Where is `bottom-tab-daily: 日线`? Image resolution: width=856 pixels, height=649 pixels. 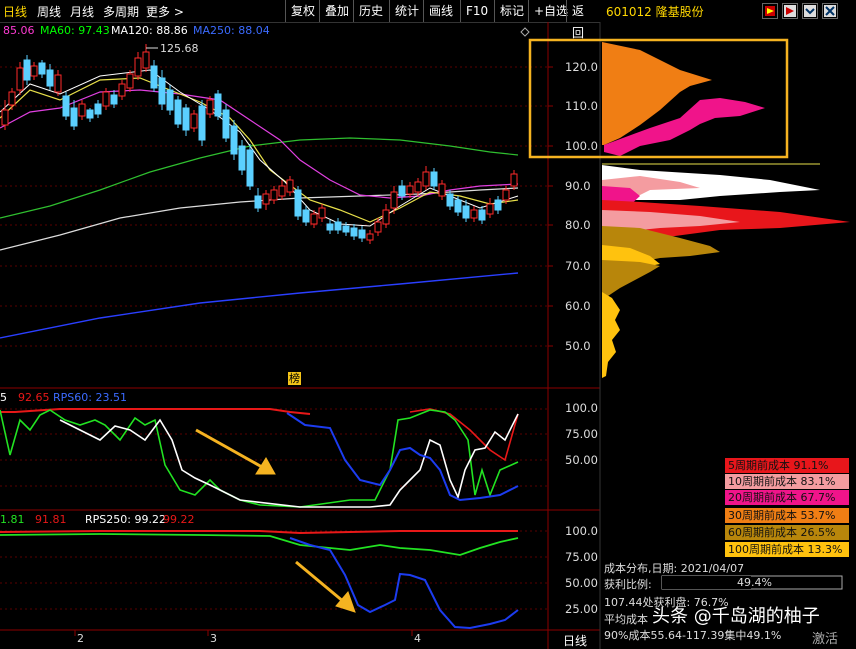 bottom-tab-daily: 日线 is located at coordinates (575, 640).